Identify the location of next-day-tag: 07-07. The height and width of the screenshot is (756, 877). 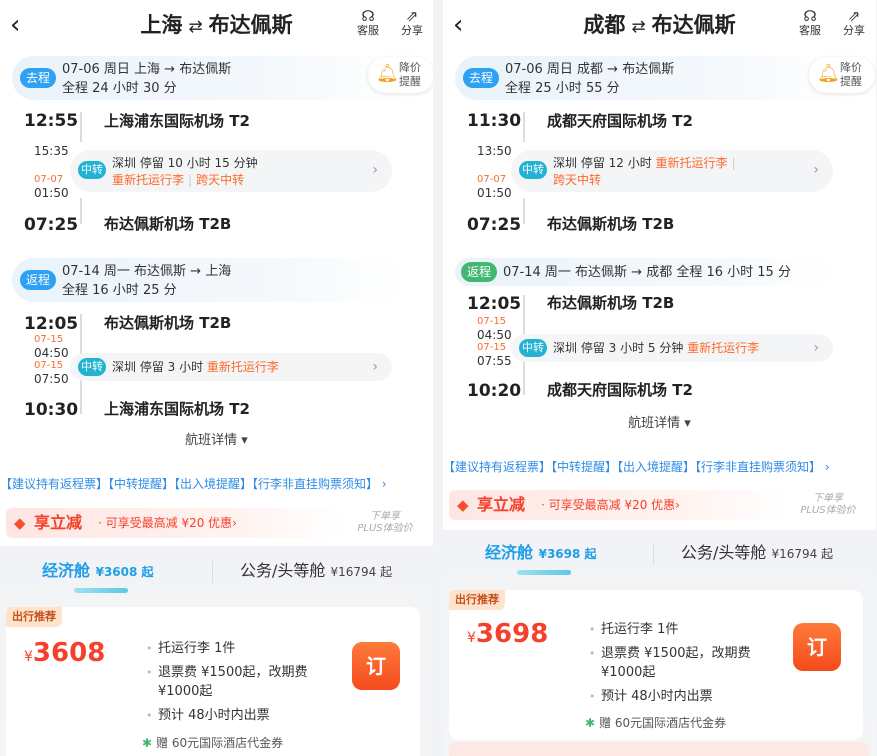
(49, 179).